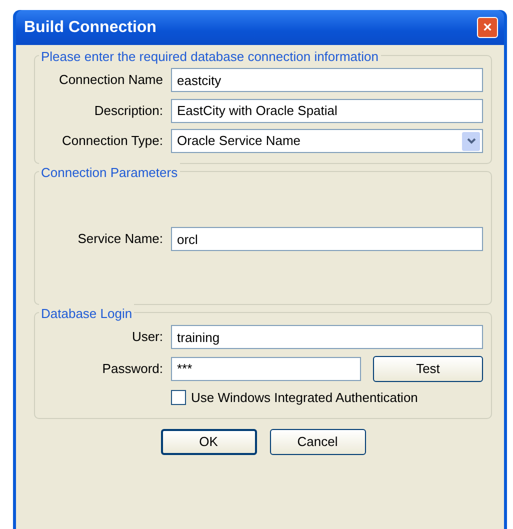 The height and width of the screenshot is (529, 513). I want to click on ok-button: OK, so click(208, 441).